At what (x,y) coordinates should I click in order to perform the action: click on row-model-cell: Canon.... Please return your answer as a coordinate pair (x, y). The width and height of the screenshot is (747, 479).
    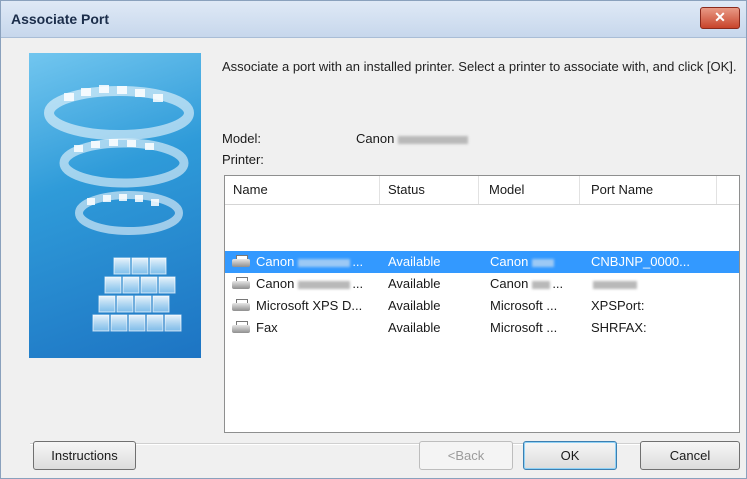
    Looking at the image, I should click on (527, 283).